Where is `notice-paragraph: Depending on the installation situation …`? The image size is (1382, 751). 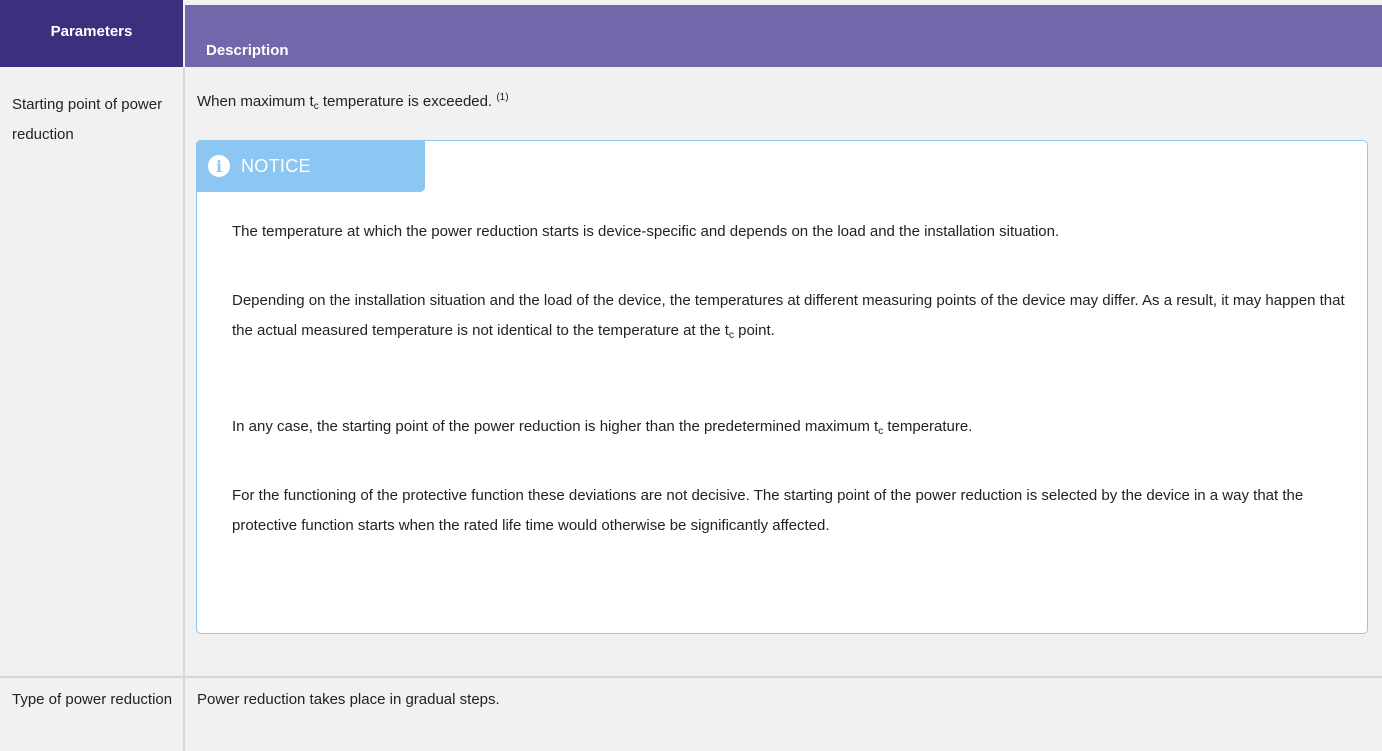 notice-paragraph: Depending on the installation situation … is located at coordinates (788, 316).